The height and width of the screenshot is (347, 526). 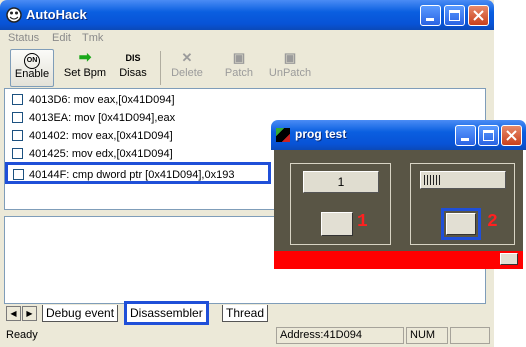 What do you see at coordinates (470, 335) in the screenshot?
I see `status-empty` at bounding box center [470, 335].